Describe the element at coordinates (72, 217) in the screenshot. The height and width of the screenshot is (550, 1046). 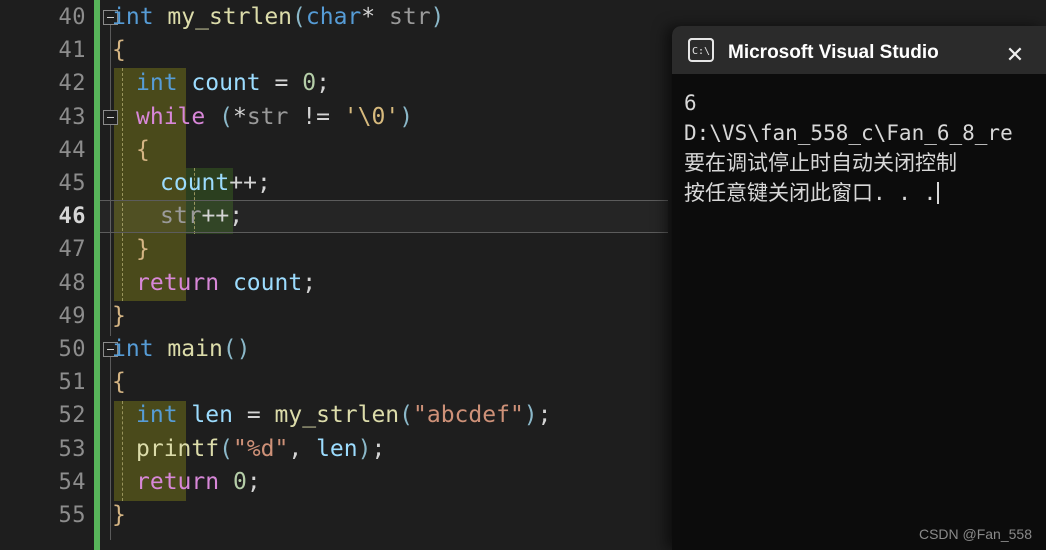
I see `line-number-46: 46` at that location.